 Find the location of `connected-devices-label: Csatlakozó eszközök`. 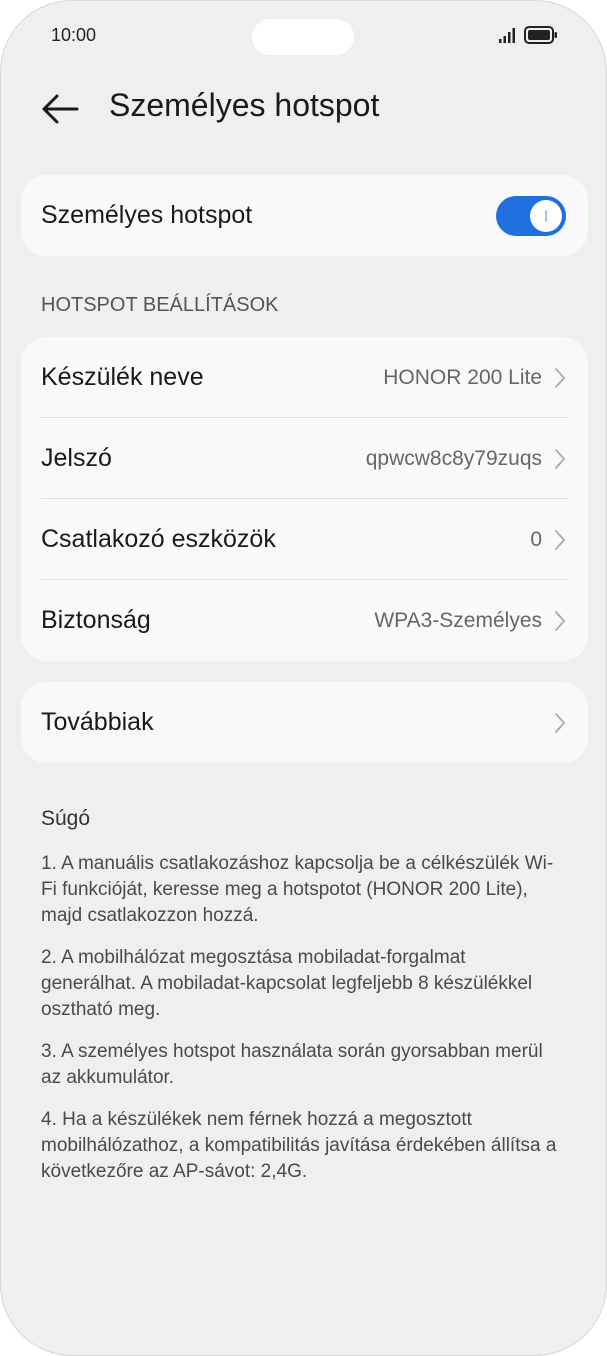

connected-devices-label: Csatlakozó eszközök is located at coordinates (158, 539).